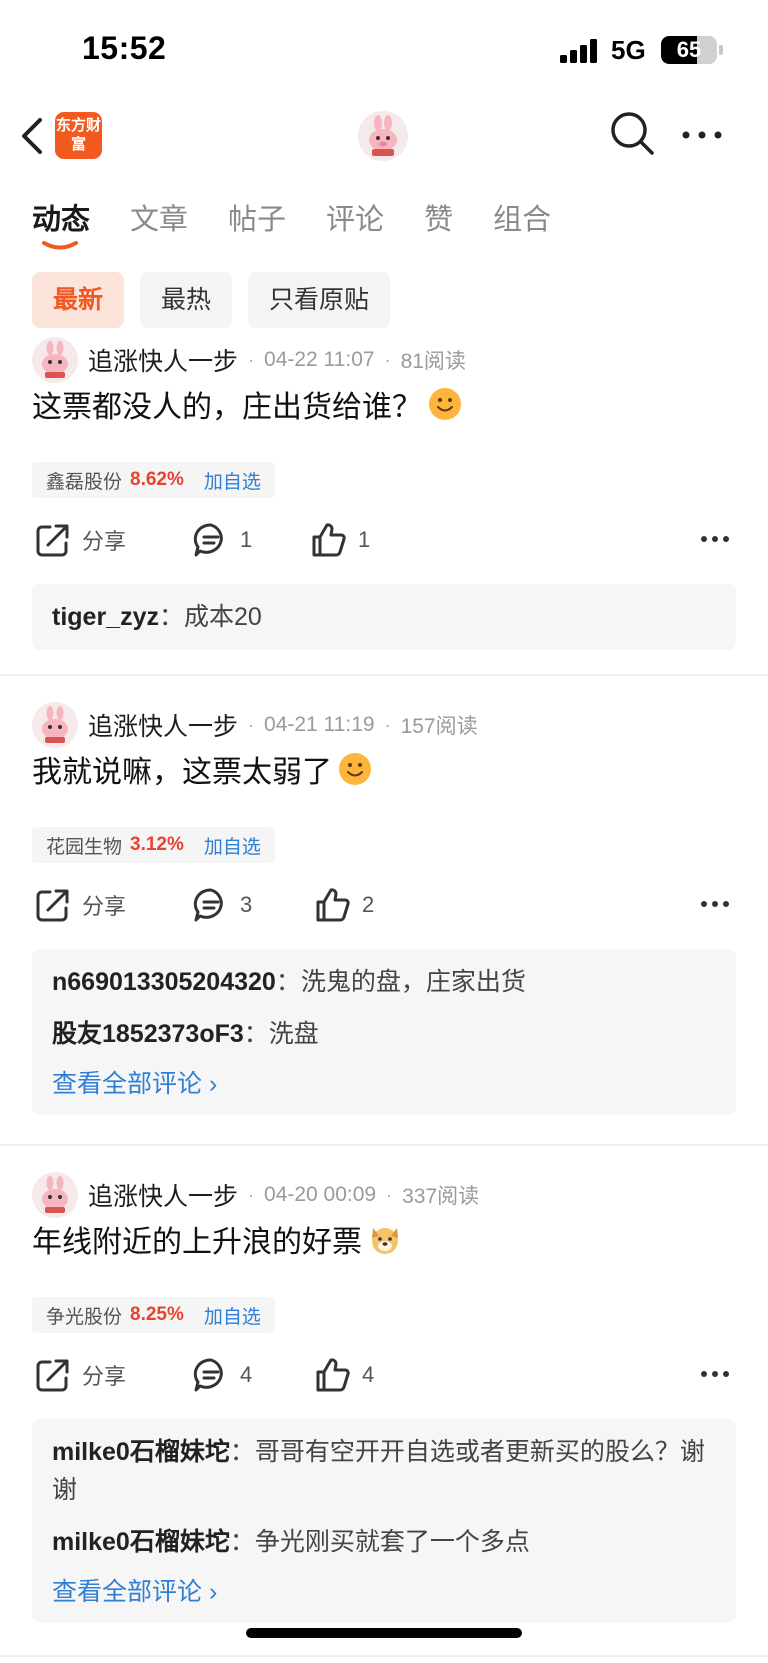  What do you see at coordinates (384, 50) in the screenshot?
I see `status-bar: 15:52 5G 65` at bounding box center [384, 50].